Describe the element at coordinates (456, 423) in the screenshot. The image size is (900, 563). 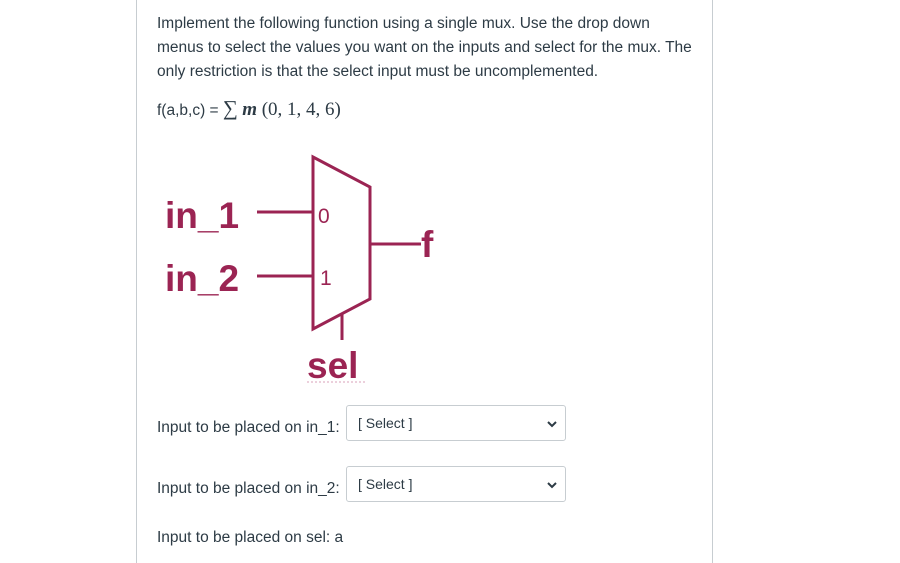
I see `in1-select-dropdown: [ Select ]` at that location.